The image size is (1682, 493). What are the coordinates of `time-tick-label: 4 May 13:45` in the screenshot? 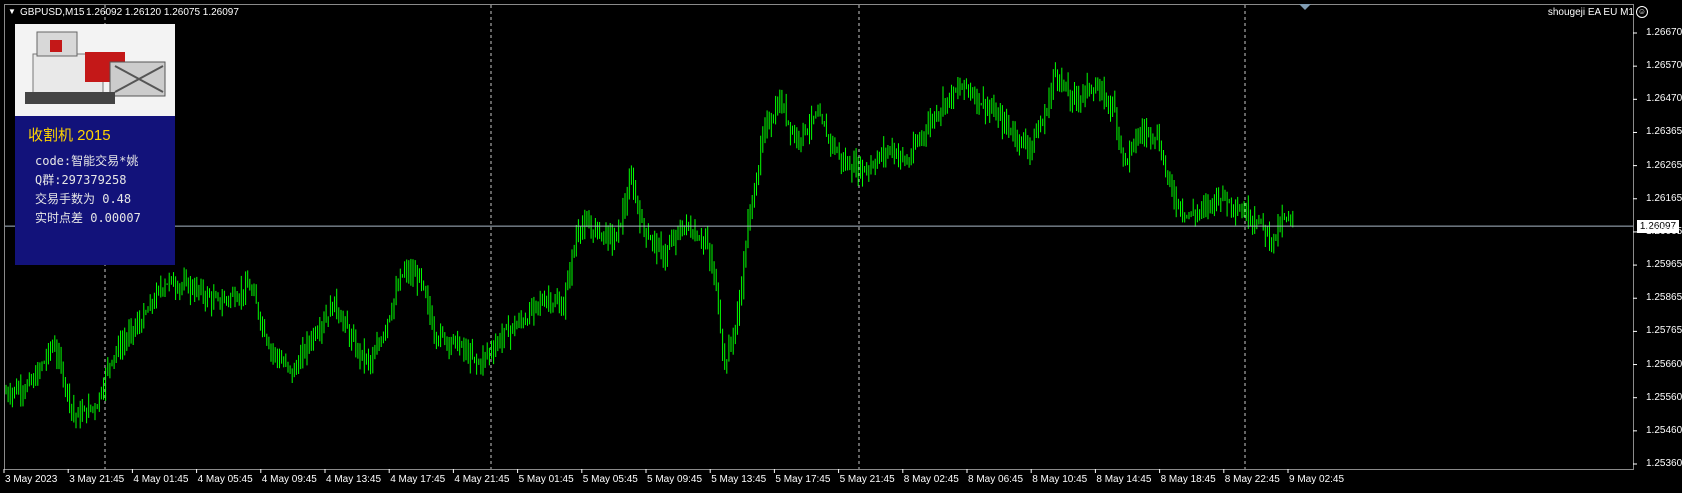 It's located at (354, 479).